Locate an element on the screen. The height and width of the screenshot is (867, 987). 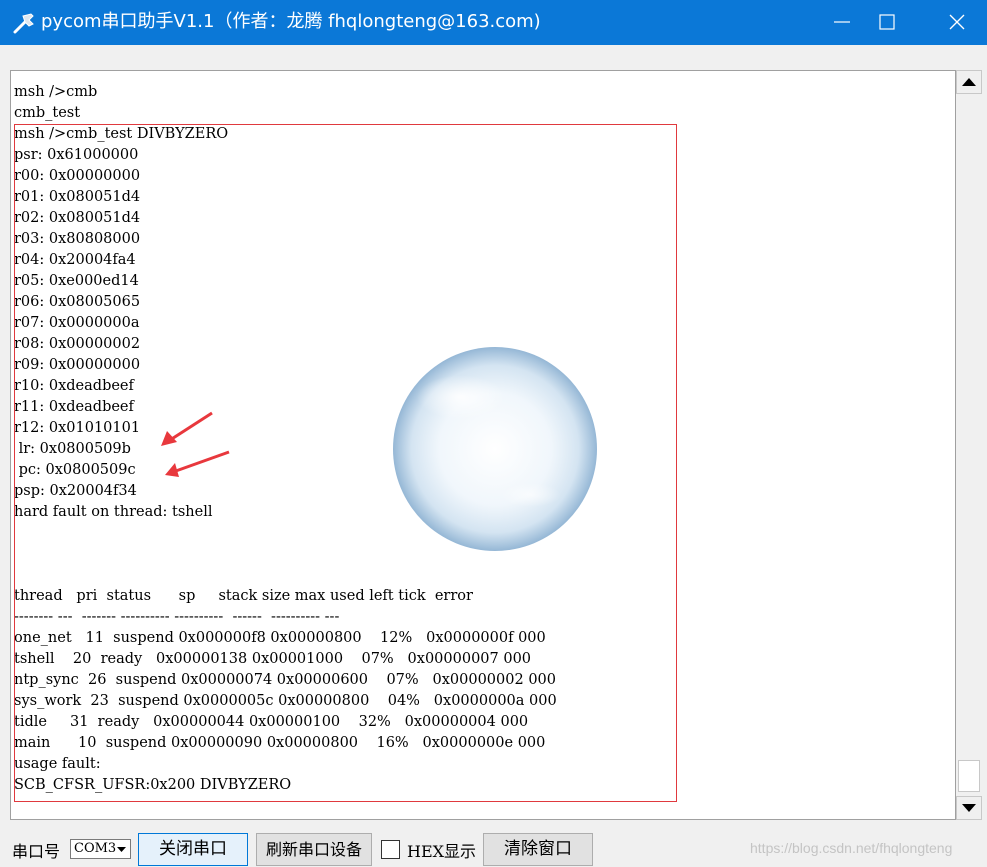
vertical-scrollbar is located at coordinates (969, 445).